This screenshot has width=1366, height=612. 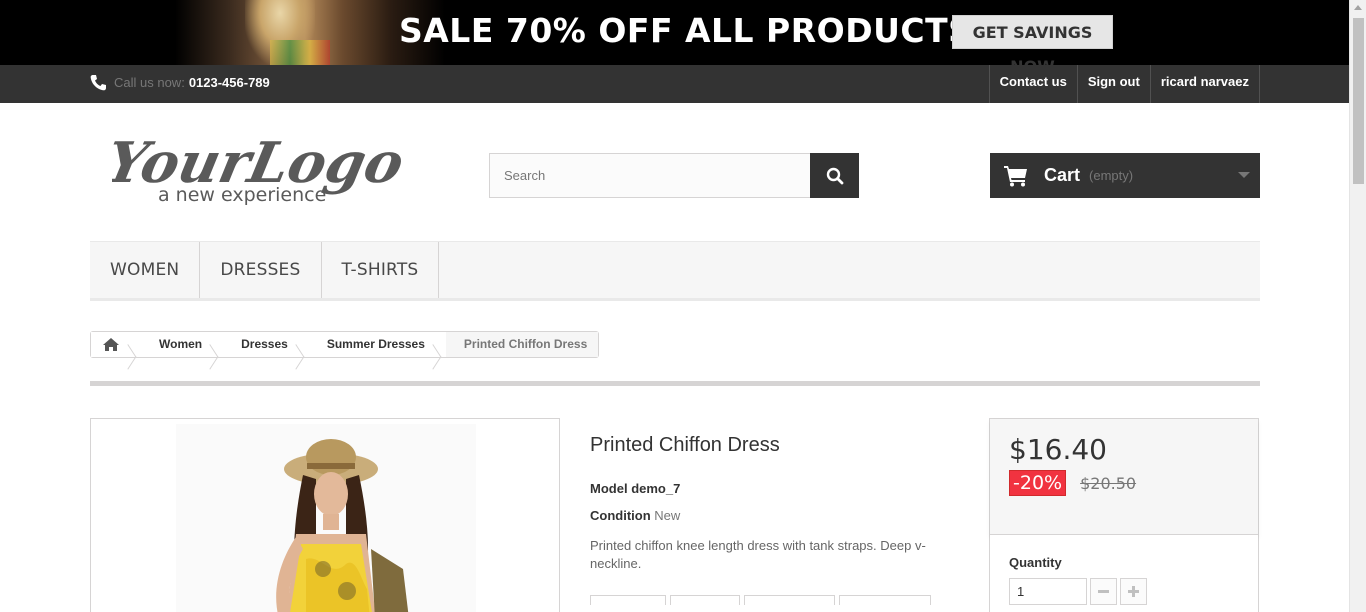 What do you see at coordinates (686, 30) in the screenshot?
I see `banner-sale-text: SALE 70% OFF ALL PRODUCTS` at bounding box center [686, 30].